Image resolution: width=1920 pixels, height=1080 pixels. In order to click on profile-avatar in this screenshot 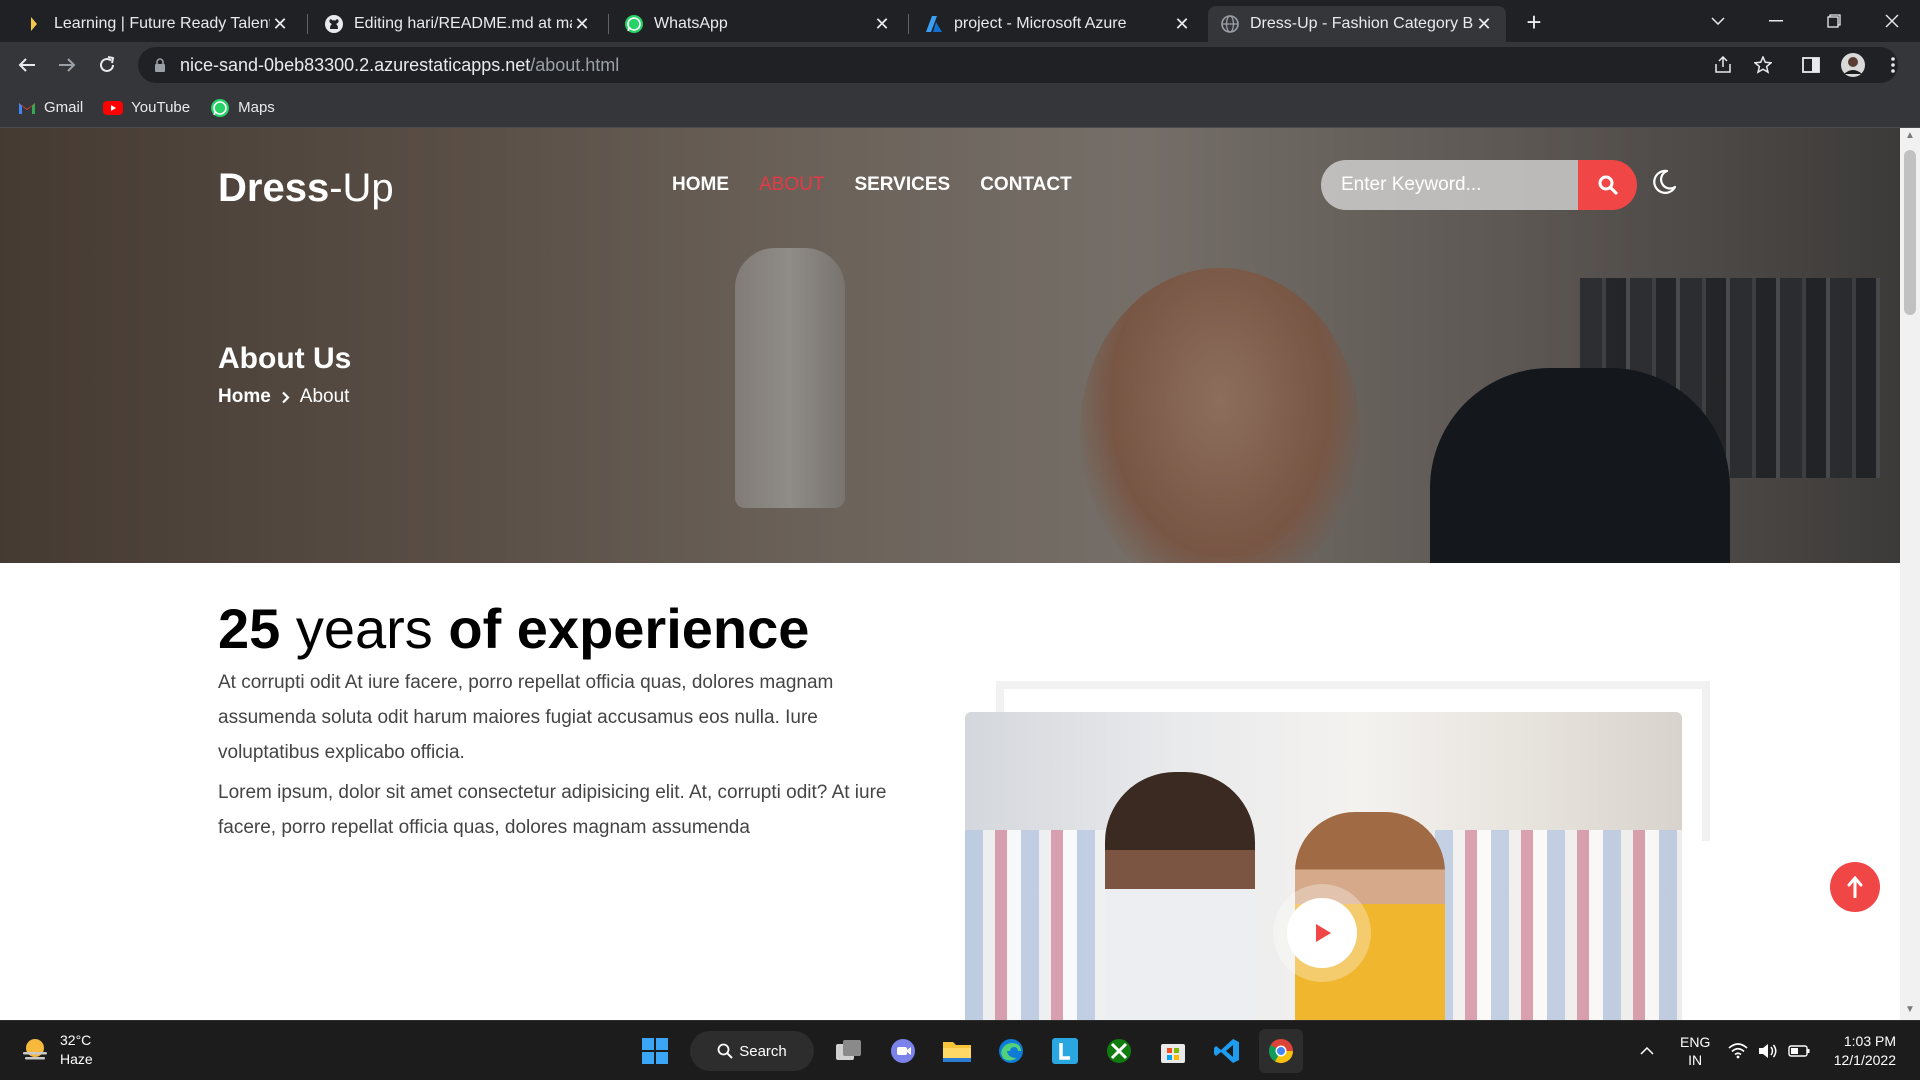, I will do `click(1853, 65)`.